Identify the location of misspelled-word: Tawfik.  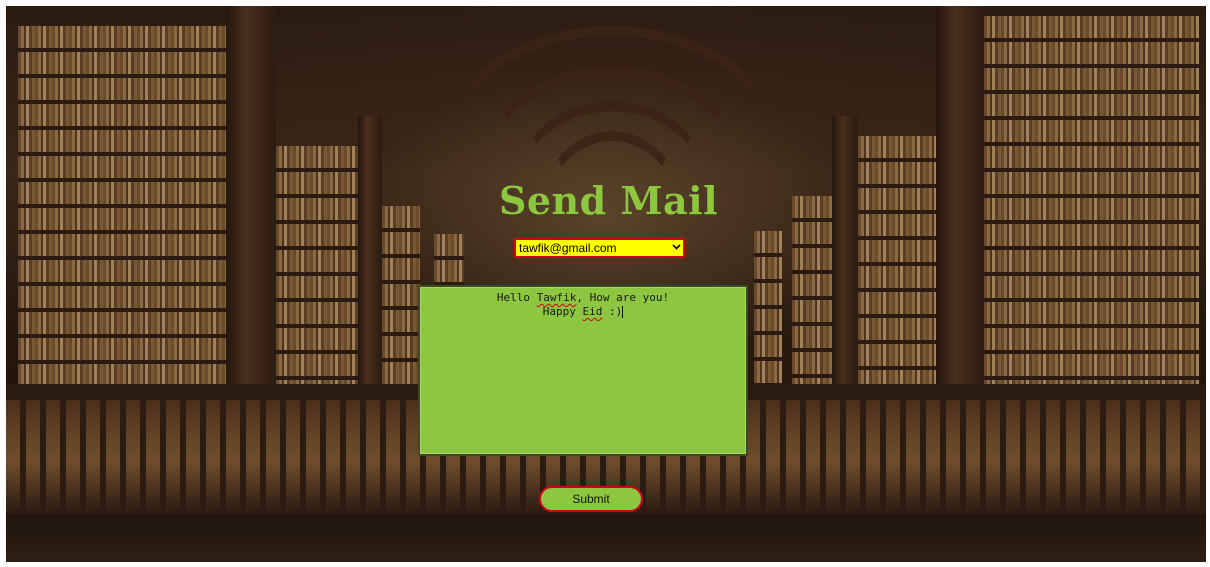
(556, 297).